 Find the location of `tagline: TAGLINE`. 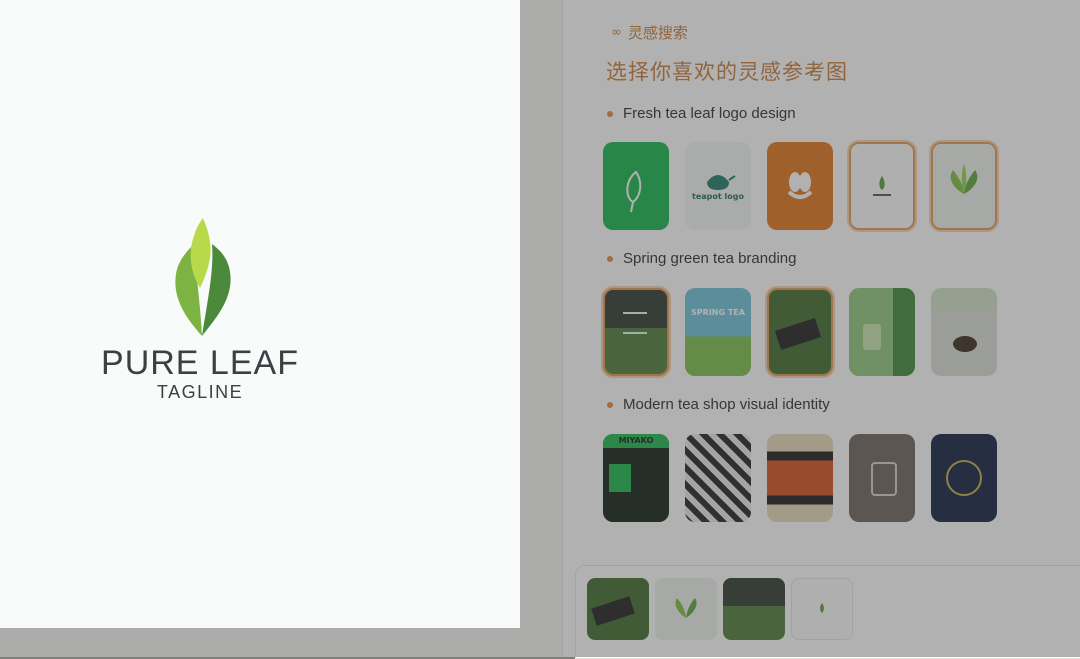

tagline: TAGLINE is located at coordinates (200, 392).